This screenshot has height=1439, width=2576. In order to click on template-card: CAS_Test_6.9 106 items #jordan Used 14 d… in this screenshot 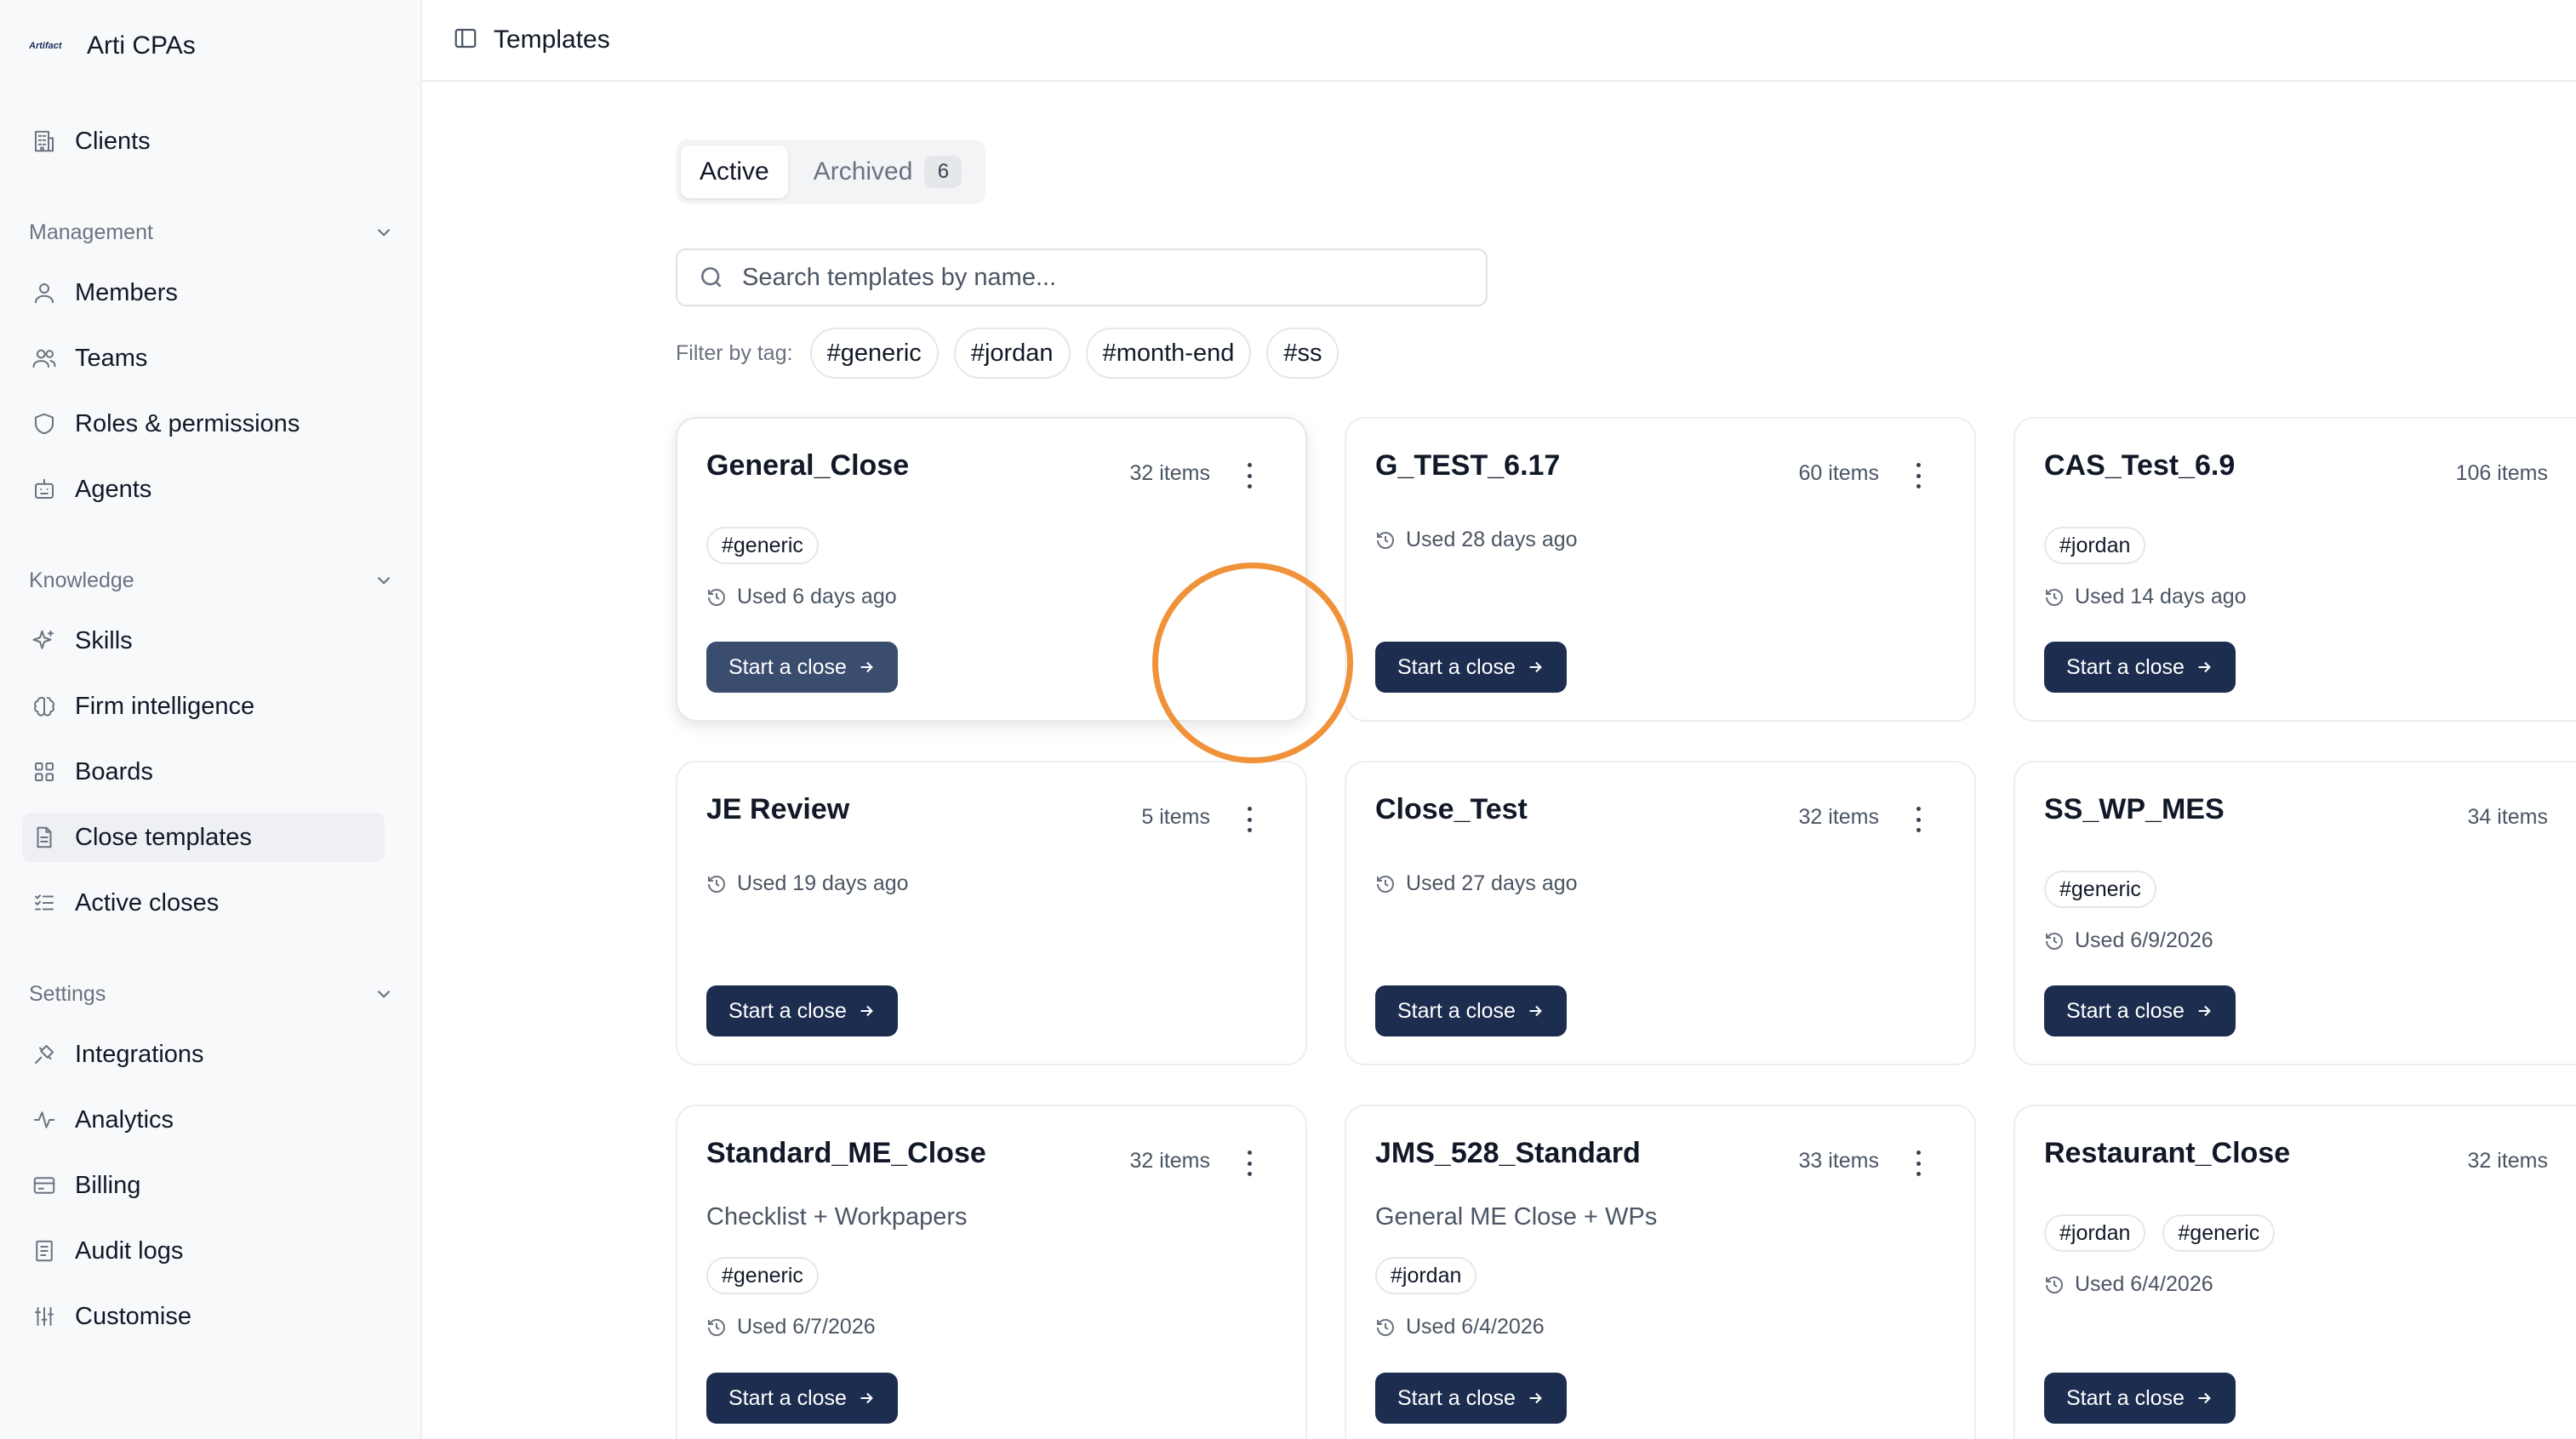, I will do `click(2294, 569)`.